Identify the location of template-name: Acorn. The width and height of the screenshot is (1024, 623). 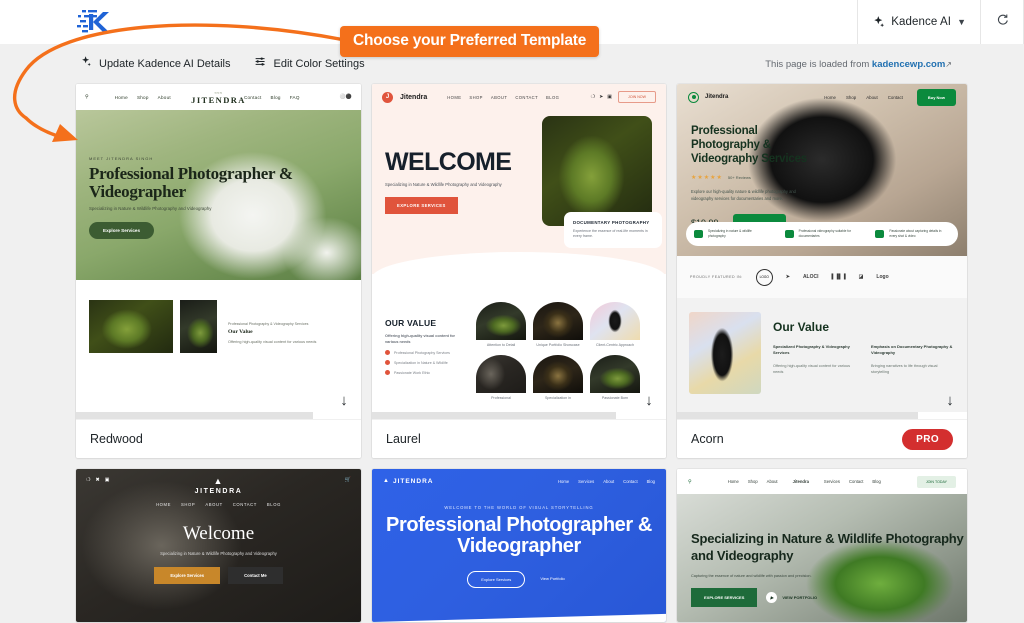
(707, 439).